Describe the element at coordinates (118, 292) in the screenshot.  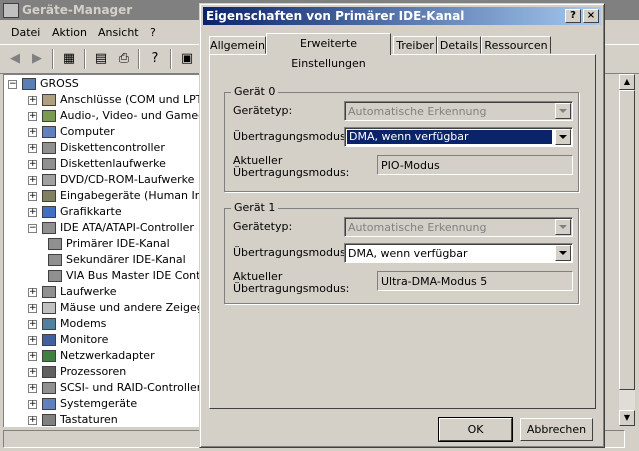
I see `tree-item: + Laufwerke` at that location.